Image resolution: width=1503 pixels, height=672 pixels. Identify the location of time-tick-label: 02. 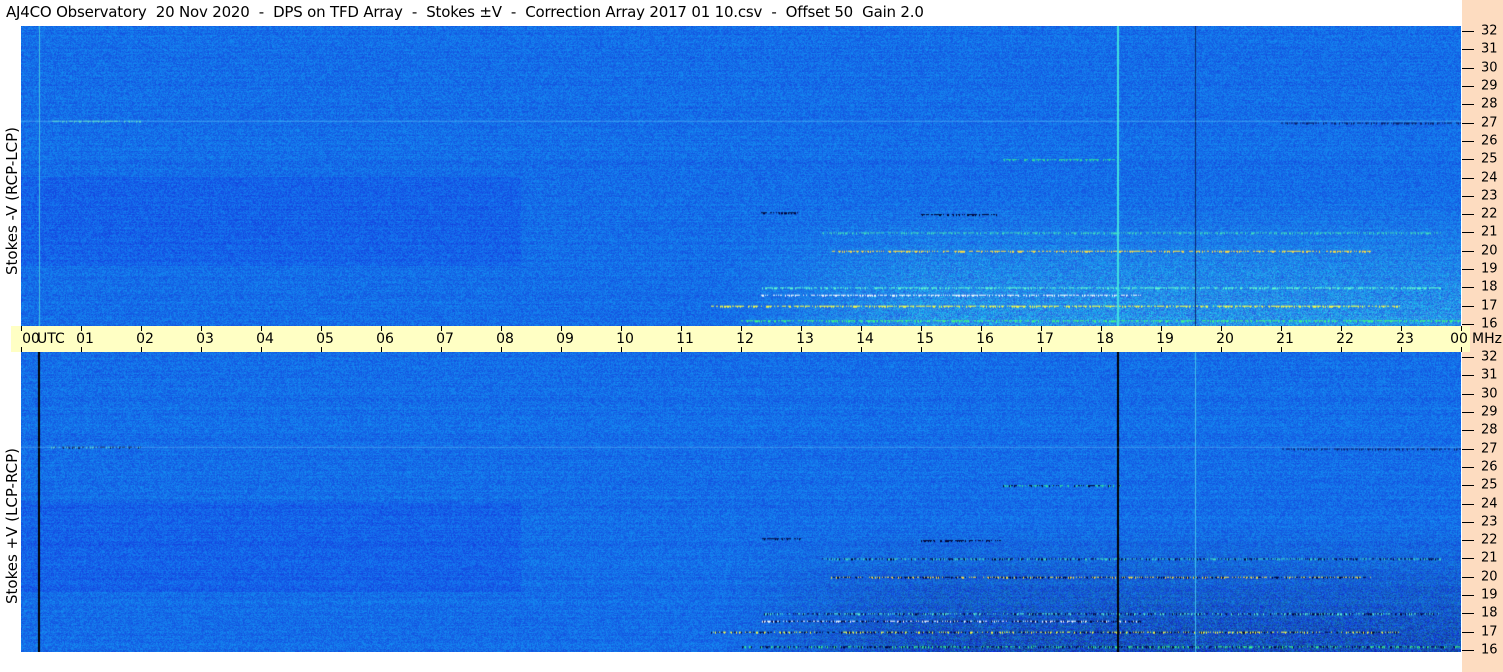
(145, 339).